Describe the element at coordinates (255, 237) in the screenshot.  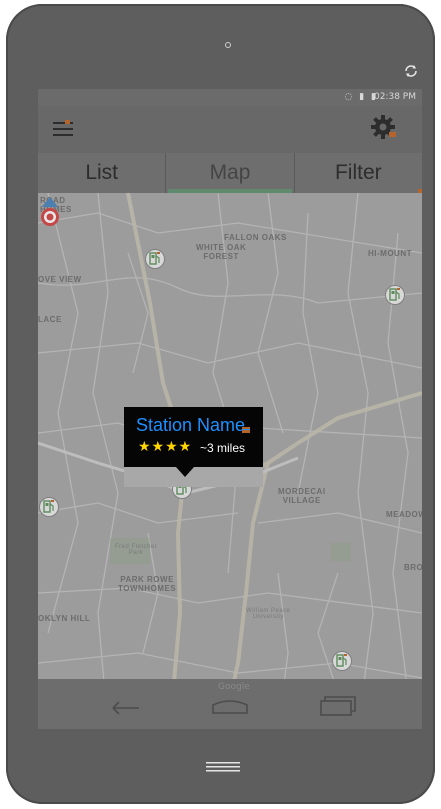
I see `map-label-fallon-oaks: FALLON OAKS` at that location.